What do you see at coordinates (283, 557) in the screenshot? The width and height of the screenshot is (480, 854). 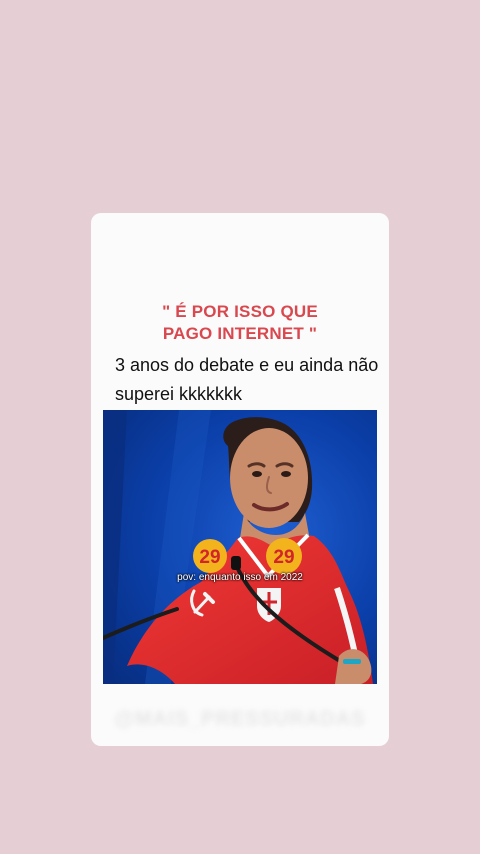 I see `campaign-number-right: 29` at bounding box center [283, 557].